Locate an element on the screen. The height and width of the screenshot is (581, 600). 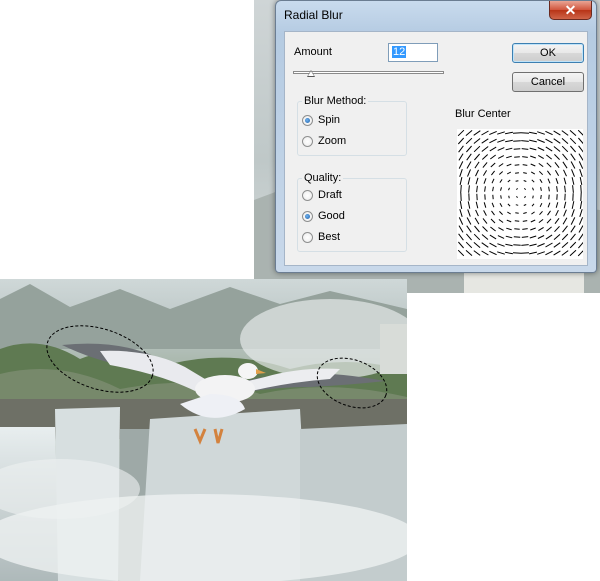
close-button: ✕ is located at coordinates (570, 10).